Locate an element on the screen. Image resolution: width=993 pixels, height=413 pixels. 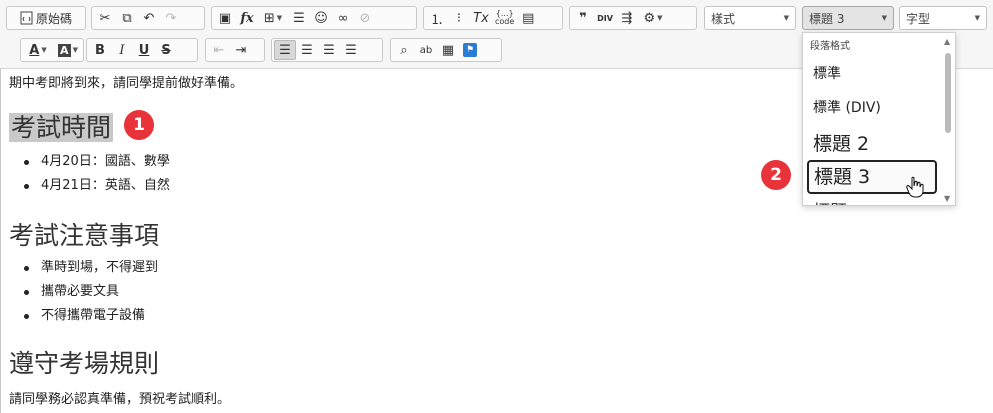
sort-button: ⇶ is located at coordinates (627, 18).